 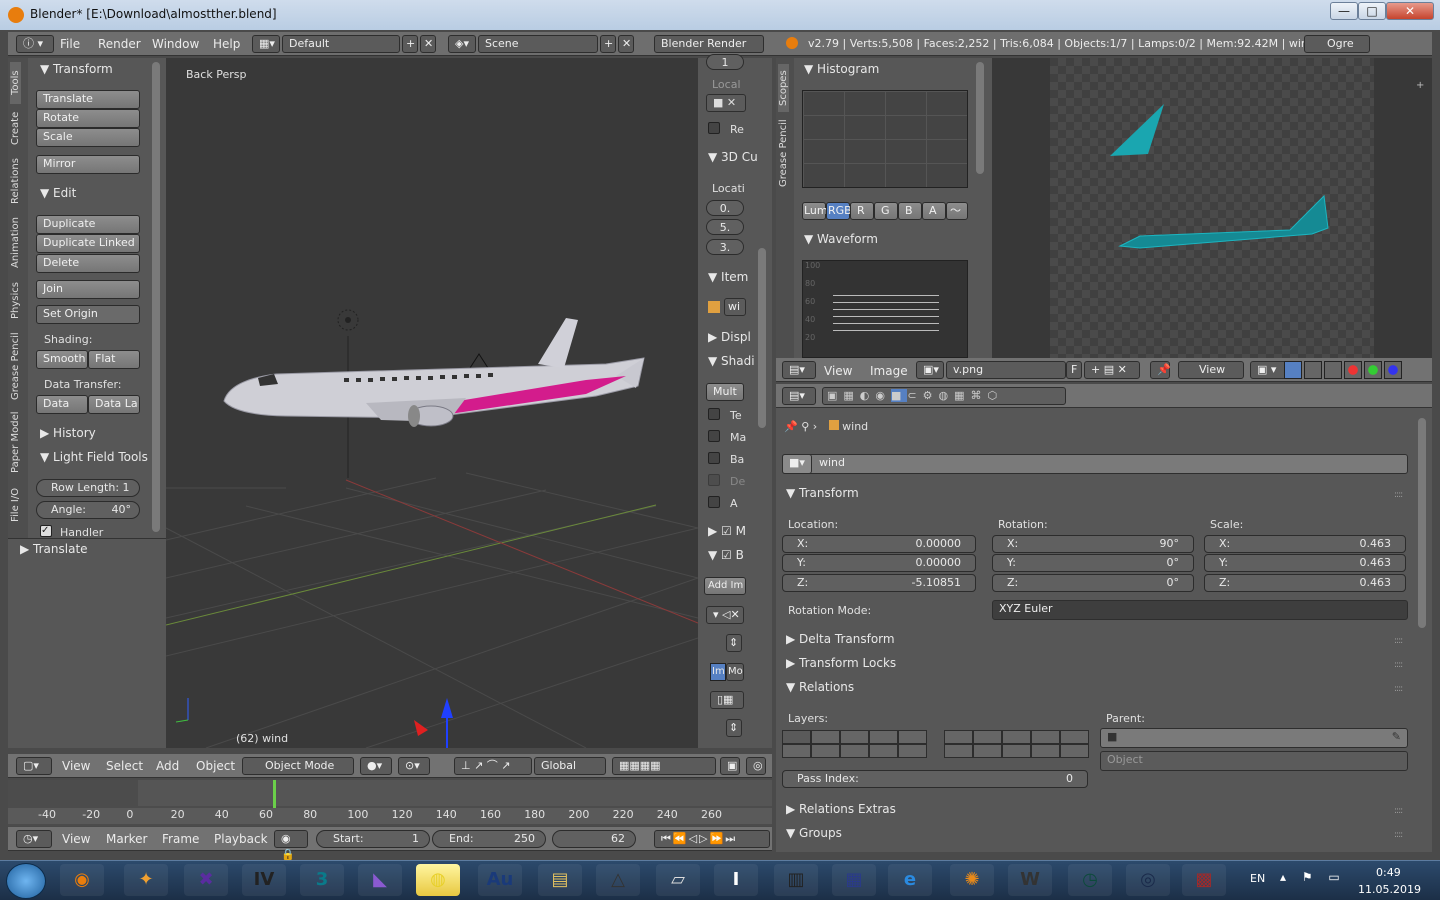 I want to click on rotation-x-field: X: 90°, so click(x=1093, y=544).